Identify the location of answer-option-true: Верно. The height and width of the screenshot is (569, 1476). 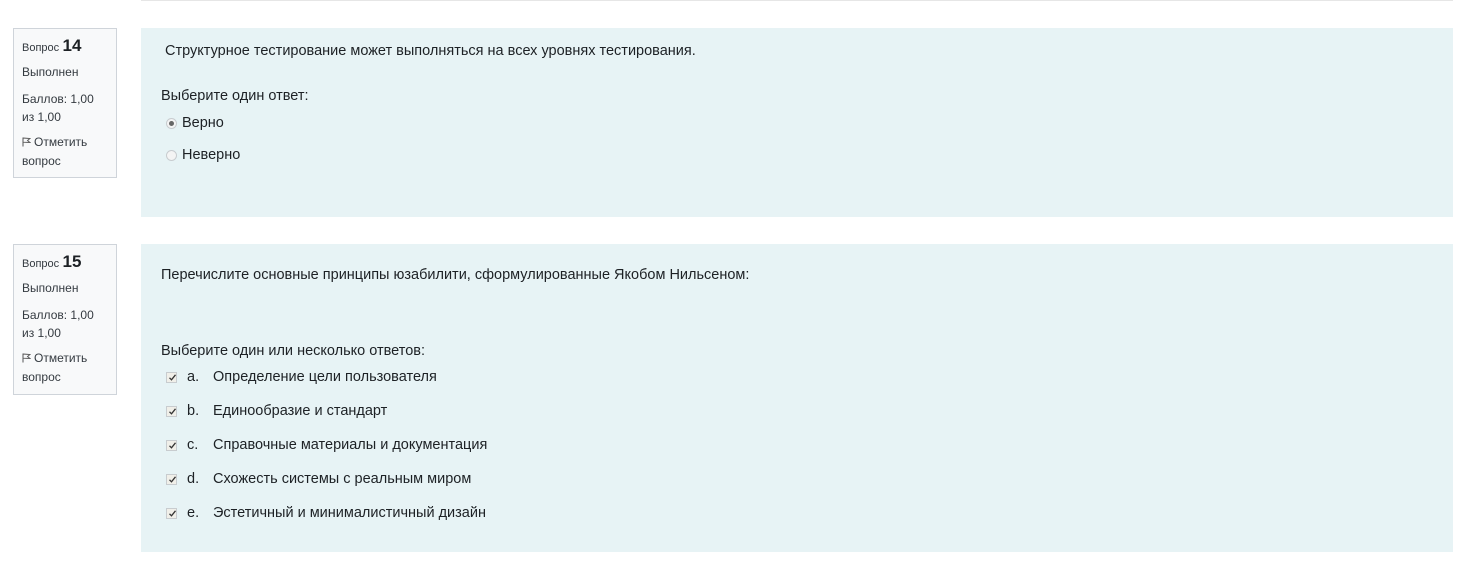
(195, 123).